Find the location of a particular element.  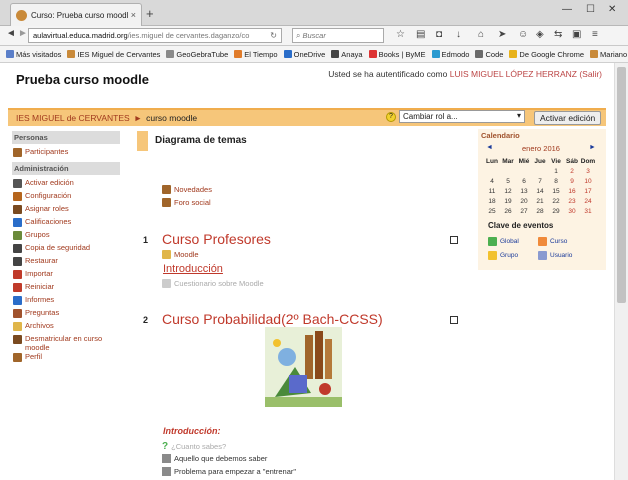

chat-icon: ☺ is located at coordinates (523, 34).